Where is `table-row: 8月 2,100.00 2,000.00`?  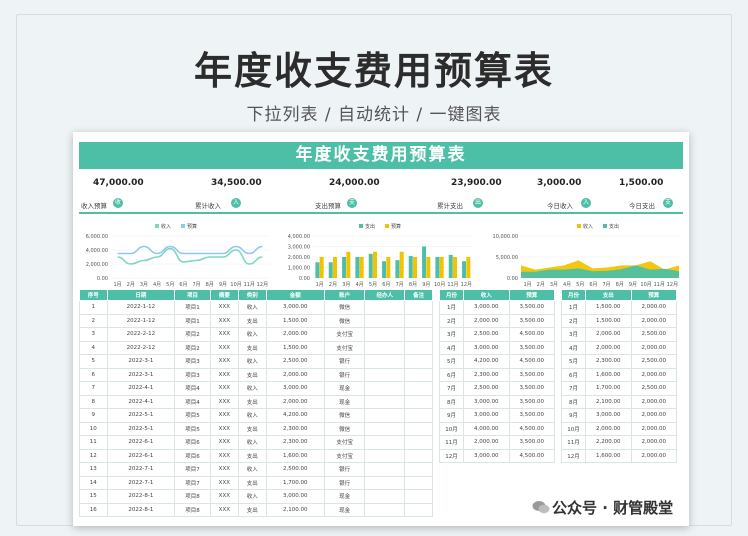 table-row: 8月 2,100.00 2,000.00 is located at coordinates (619, 401).